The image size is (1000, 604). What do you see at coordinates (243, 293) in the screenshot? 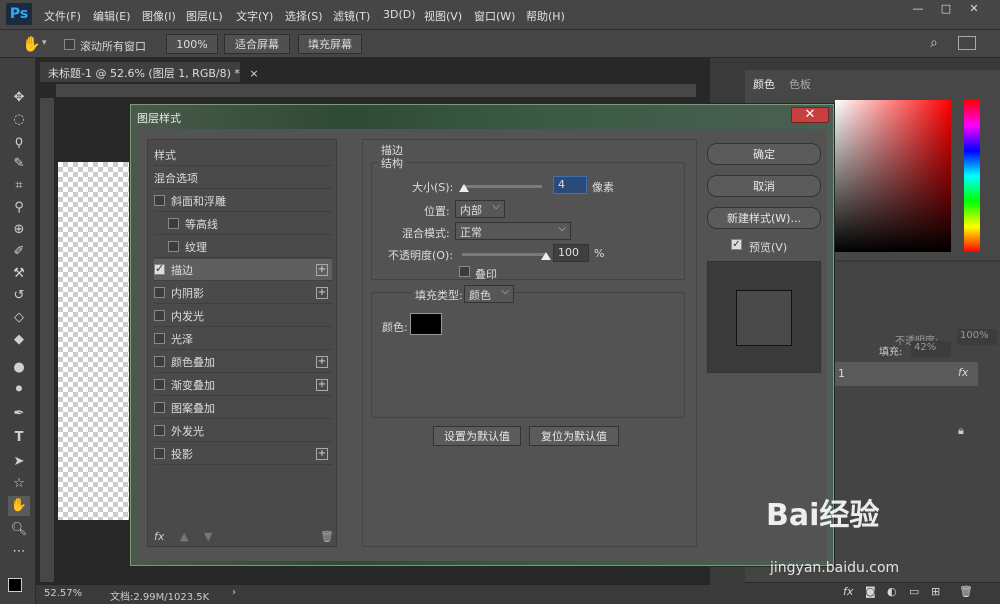
I see `style-item: 内阴影 +` at bounding box center [243, 293].